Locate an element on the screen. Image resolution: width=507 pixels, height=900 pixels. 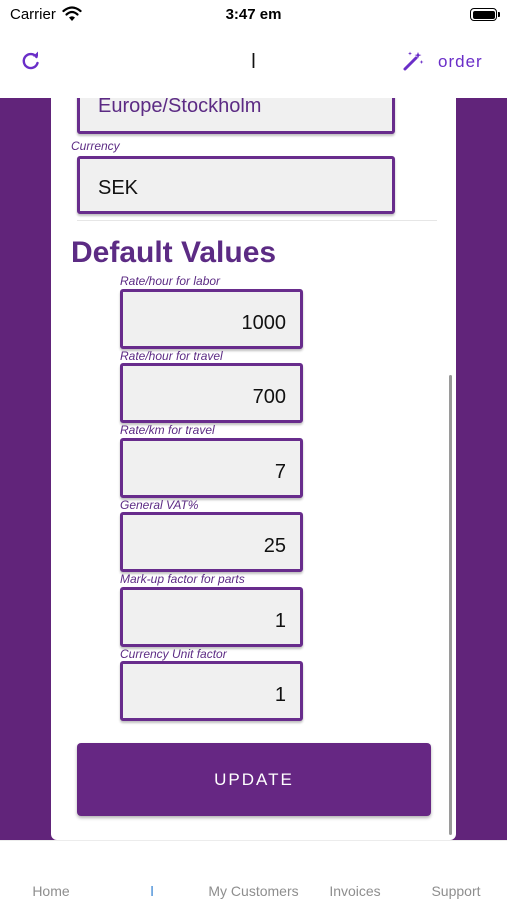
markup-factor-label: Mark-up factor for parts is located at coordinates (182, 579).